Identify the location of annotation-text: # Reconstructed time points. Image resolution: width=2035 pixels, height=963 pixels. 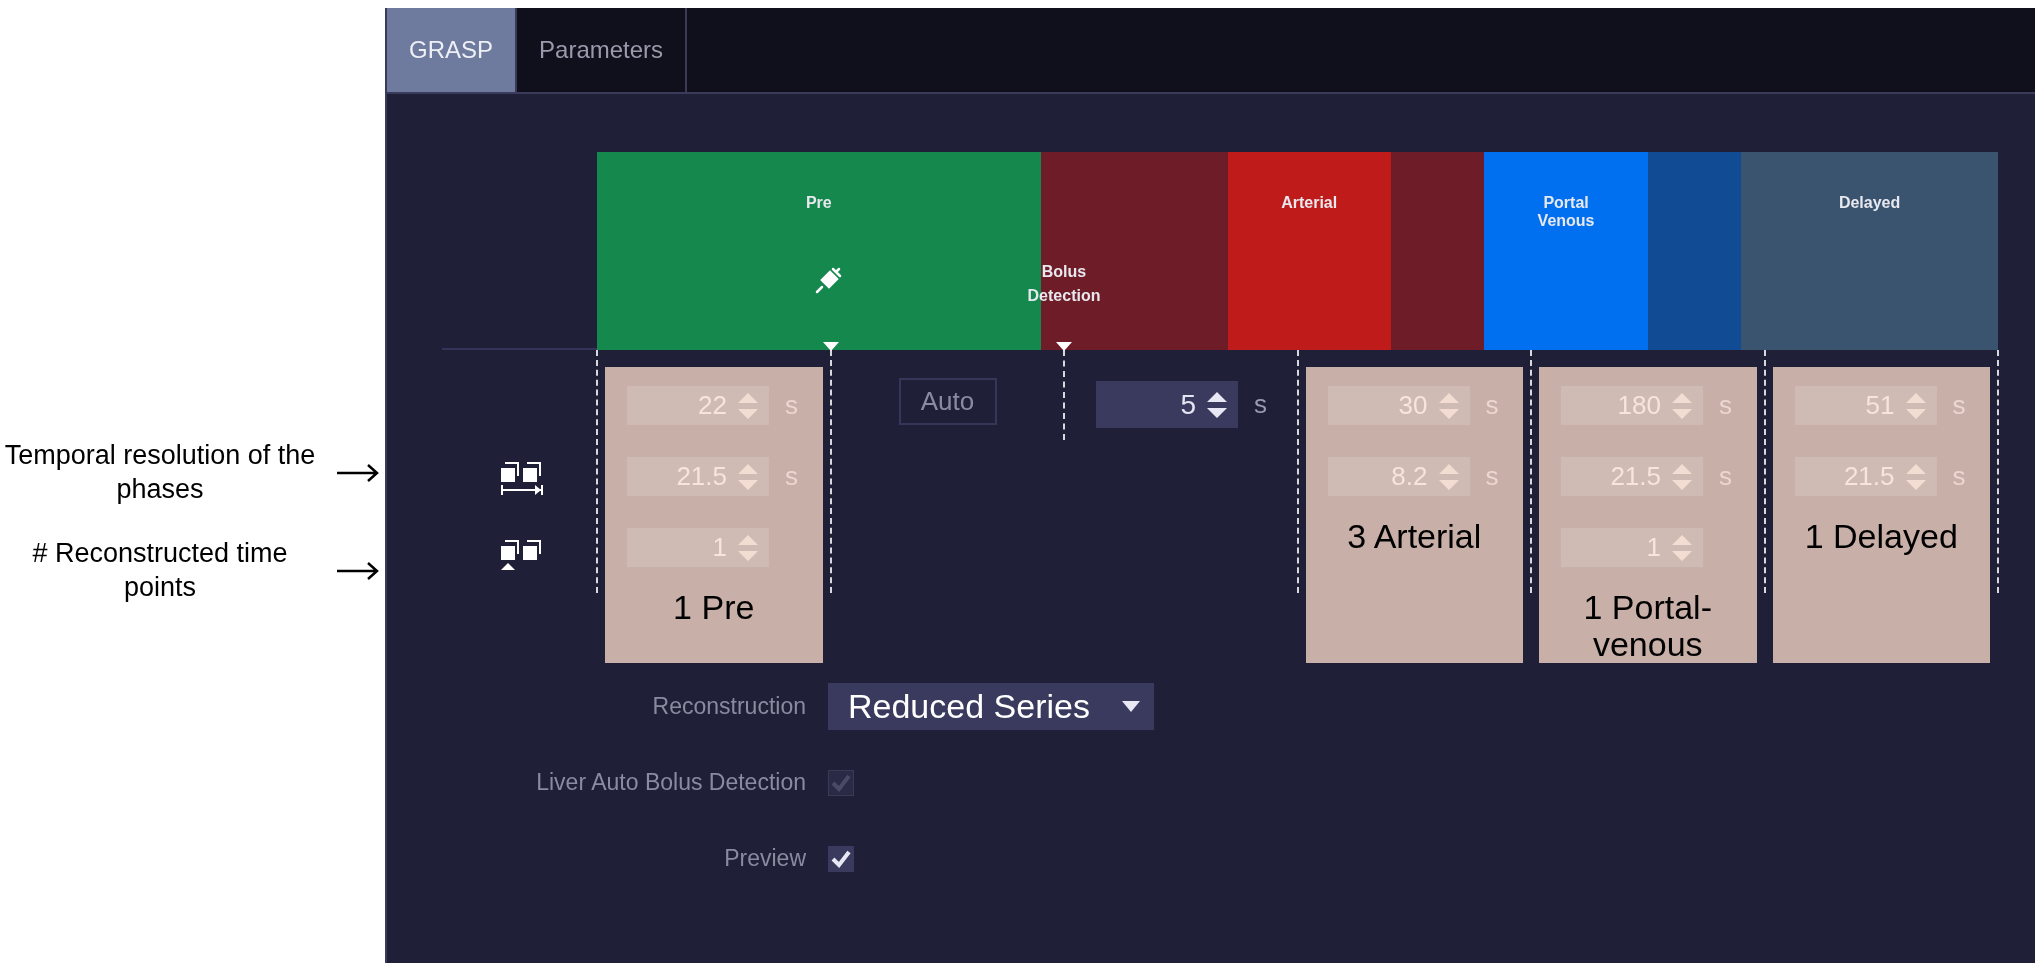
(160, 570).